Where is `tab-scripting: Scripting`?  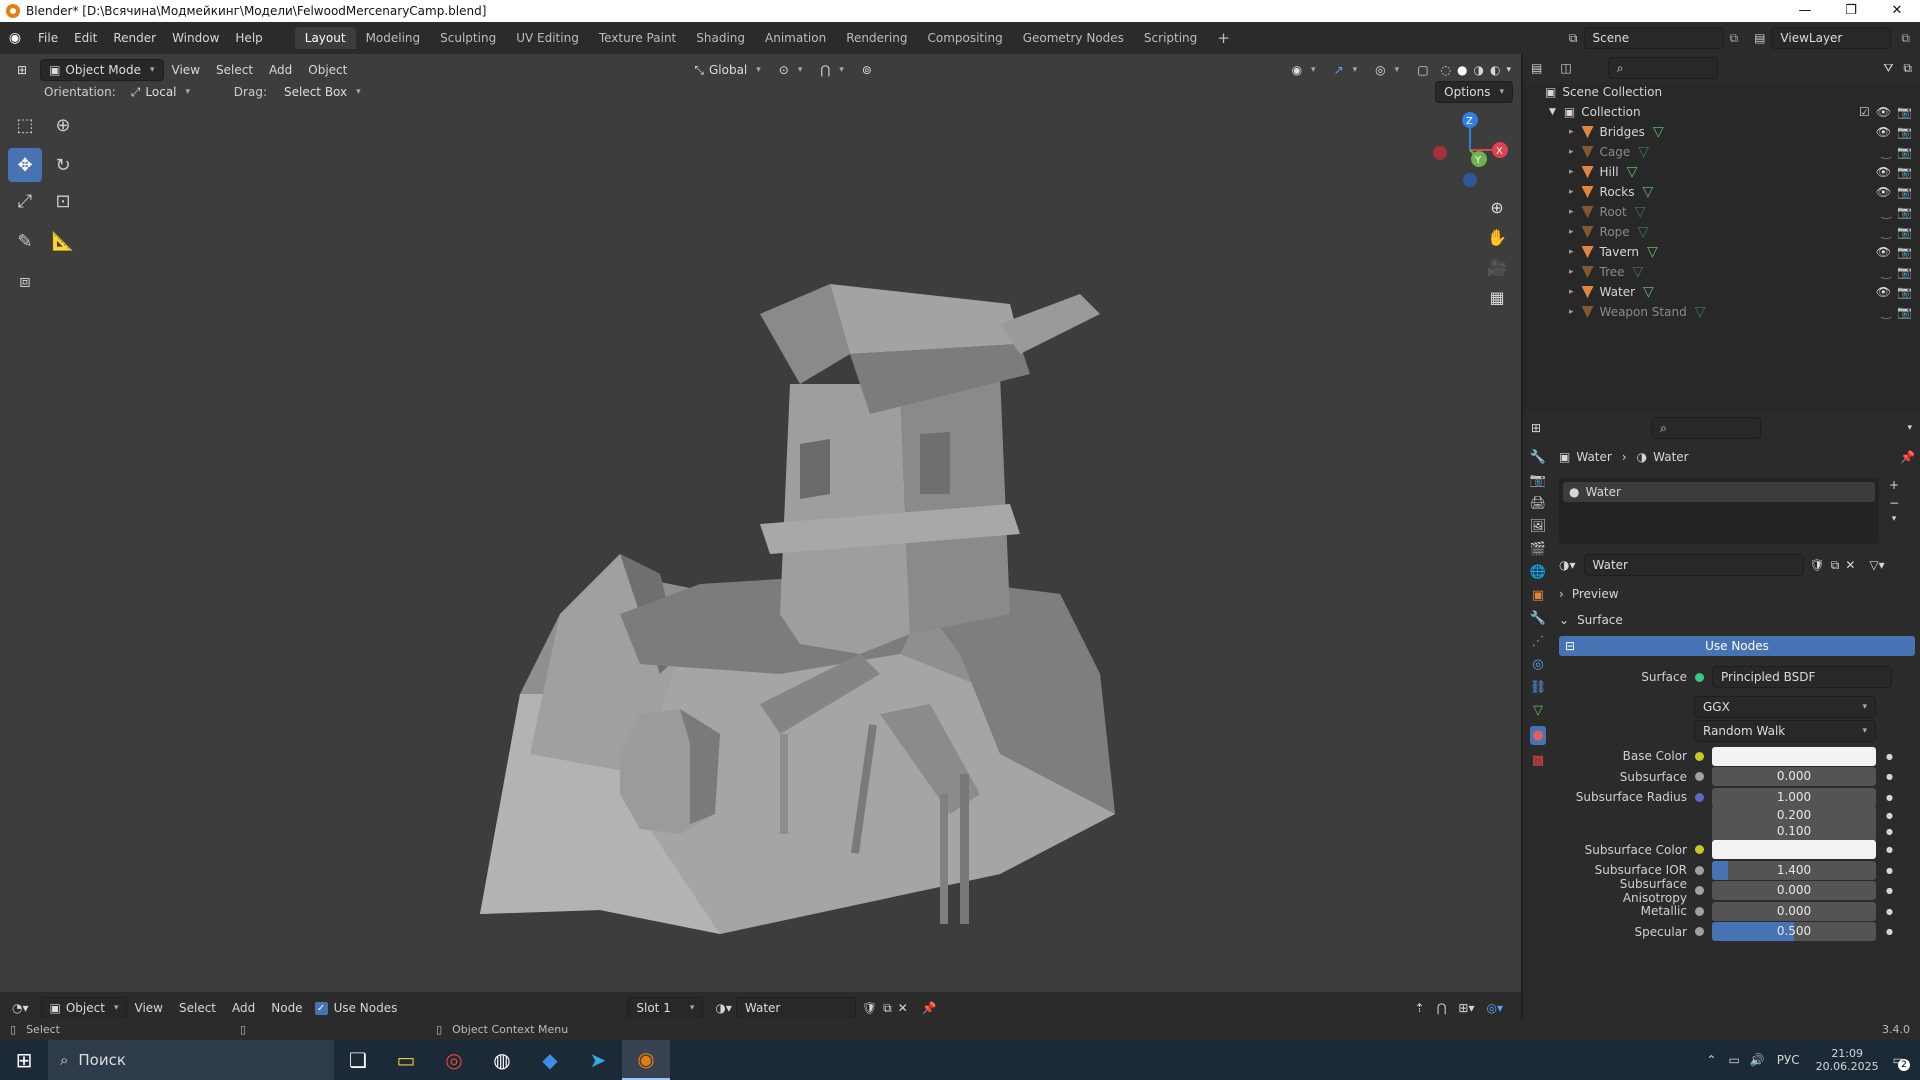 tab-scripting: Scripting is located at coordinates (1170, 38).